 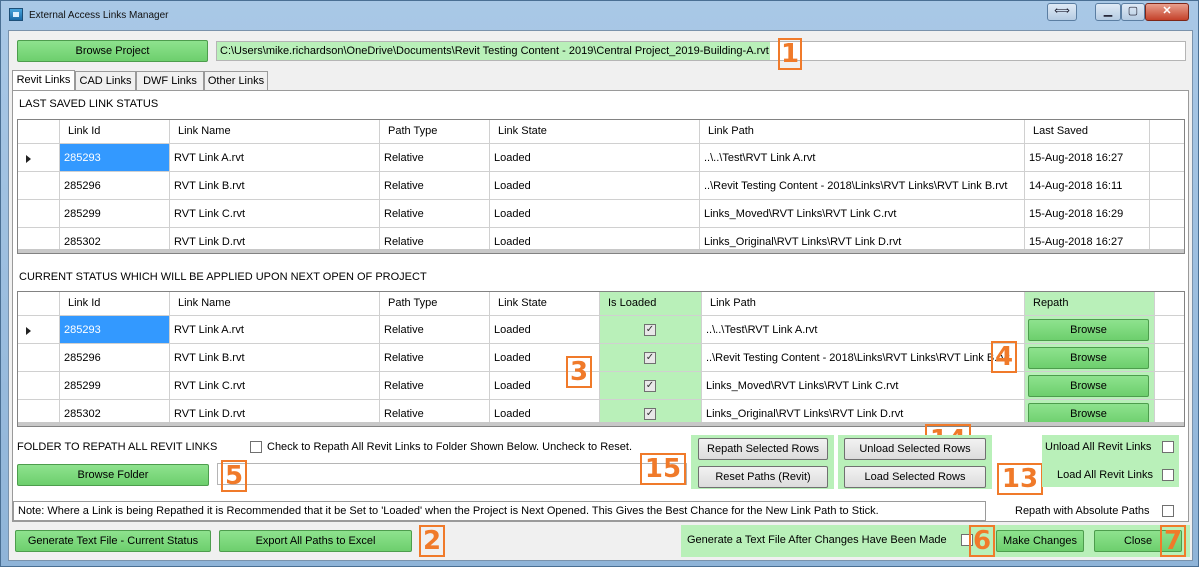 What do you see at coordinates (1090, 303) in the screenshot?
I see `column-header: Repath` at bounding box center [1090, 303].